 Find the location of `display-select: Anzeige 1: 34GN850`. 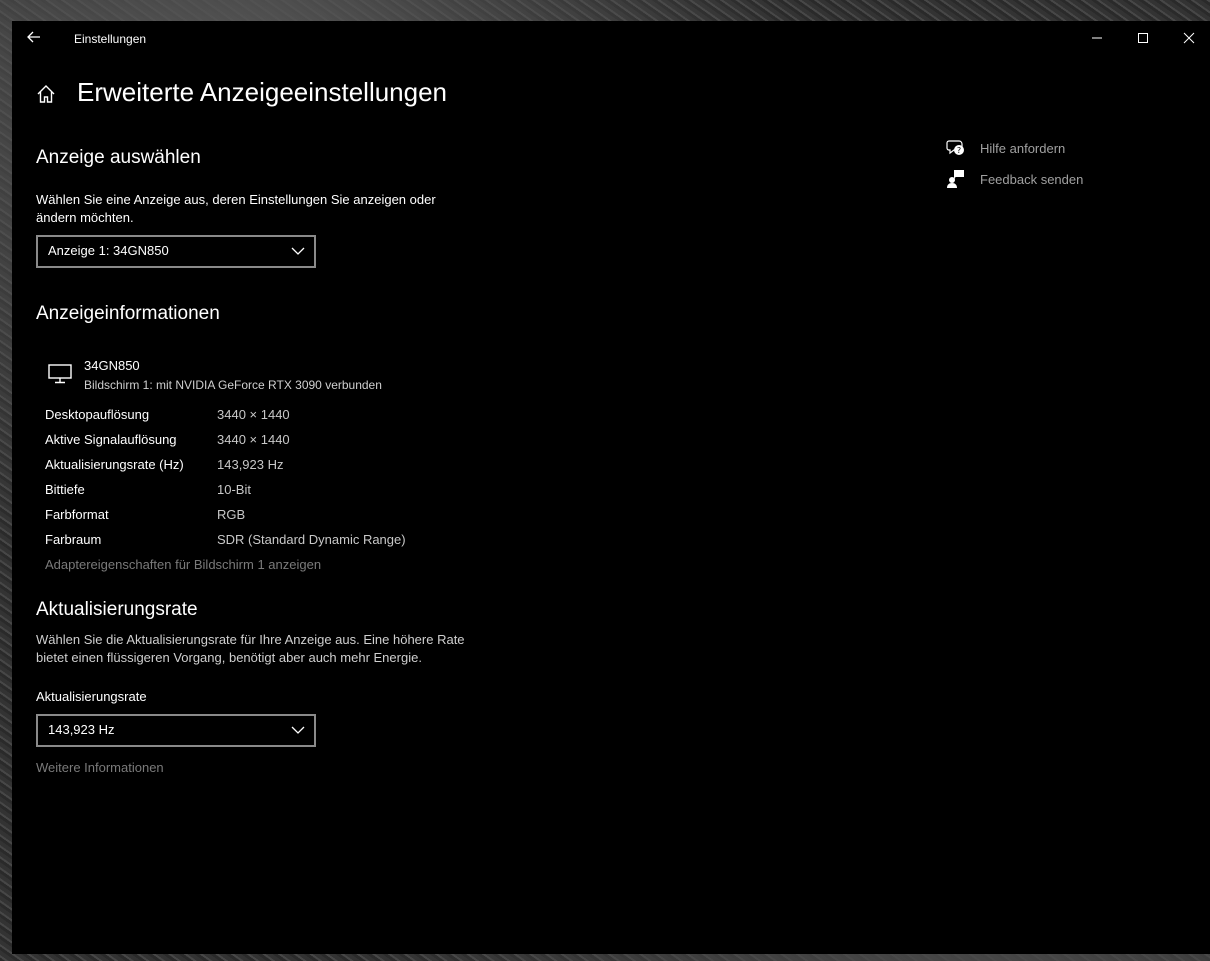

display-select: Anzeige 1: 34GN850 is located at coordinates (176, 251).